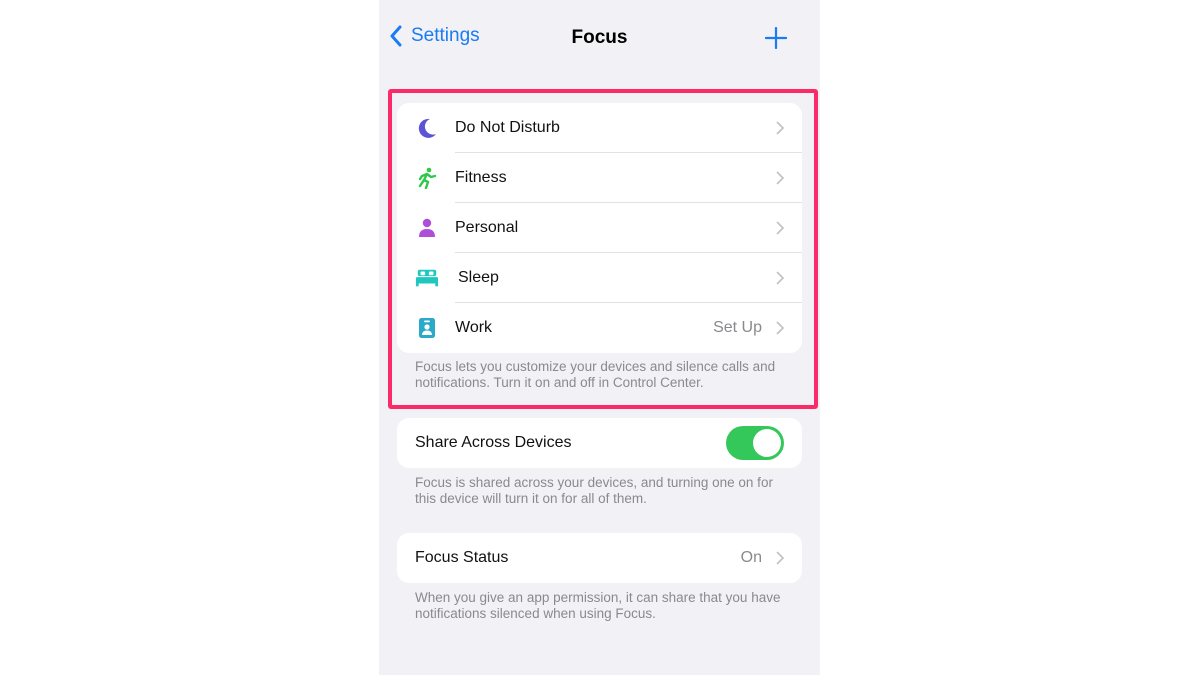  I want to click on share-across-devices-label: Share Across Devices, so click(493, 442).